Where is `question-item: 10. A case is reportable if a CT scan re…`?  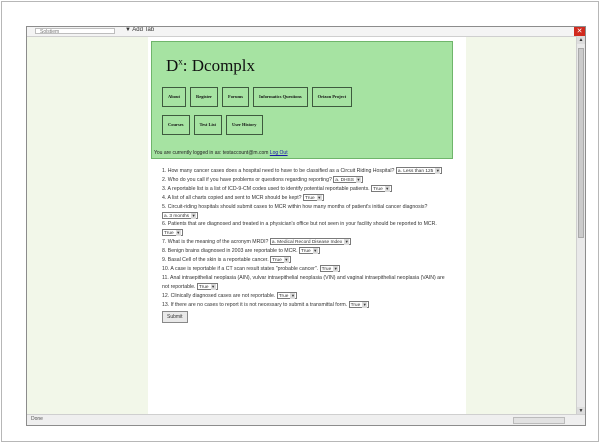 question-item: 10. A case is reportable if a CT scan re… is located at coordinates (307, 269).